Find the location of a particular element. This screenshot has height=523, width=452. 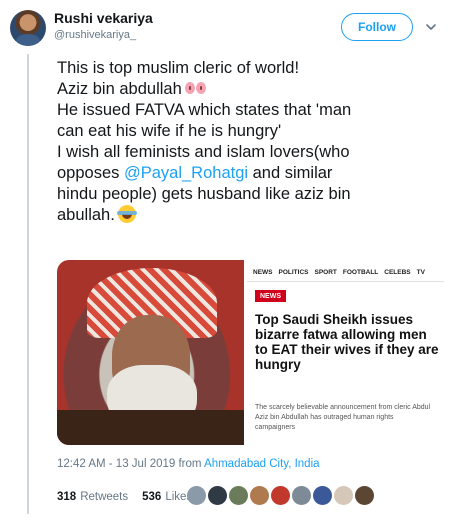

tweet-line-with-emoji: Aziz bin abdullah is located at coordinates (249, 89).